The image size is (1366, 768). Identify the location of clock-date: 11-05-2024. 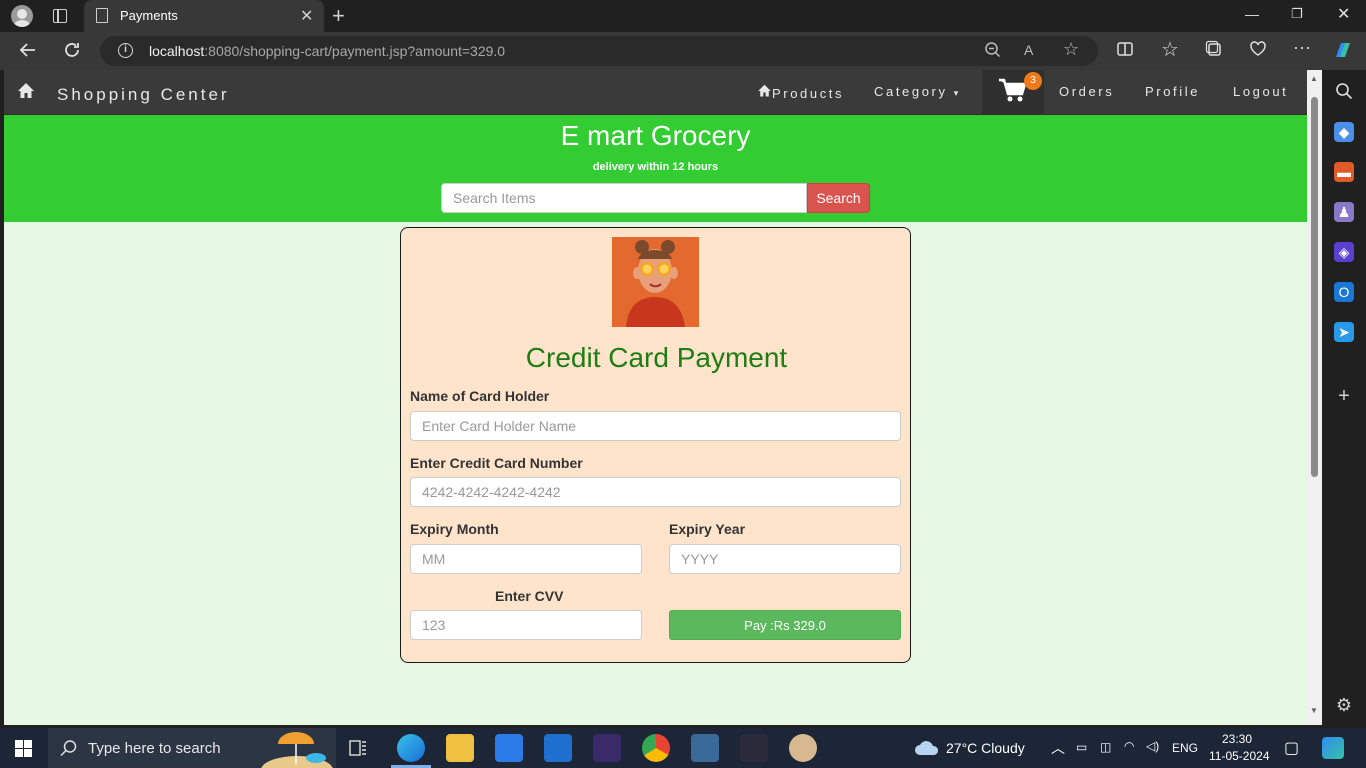
(1239, 756).